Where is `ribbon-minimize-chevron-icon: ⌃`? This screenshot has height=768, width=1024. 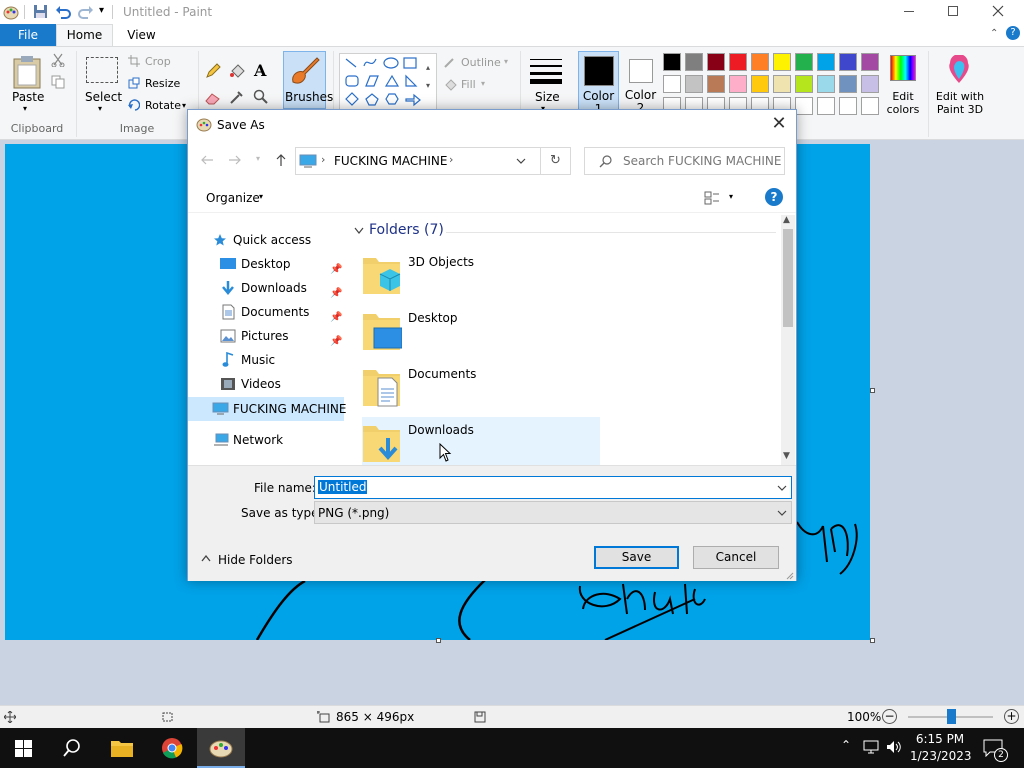 ribbon-minimize-chevron-icon: ⌃ is located at coordinates (994, 33).